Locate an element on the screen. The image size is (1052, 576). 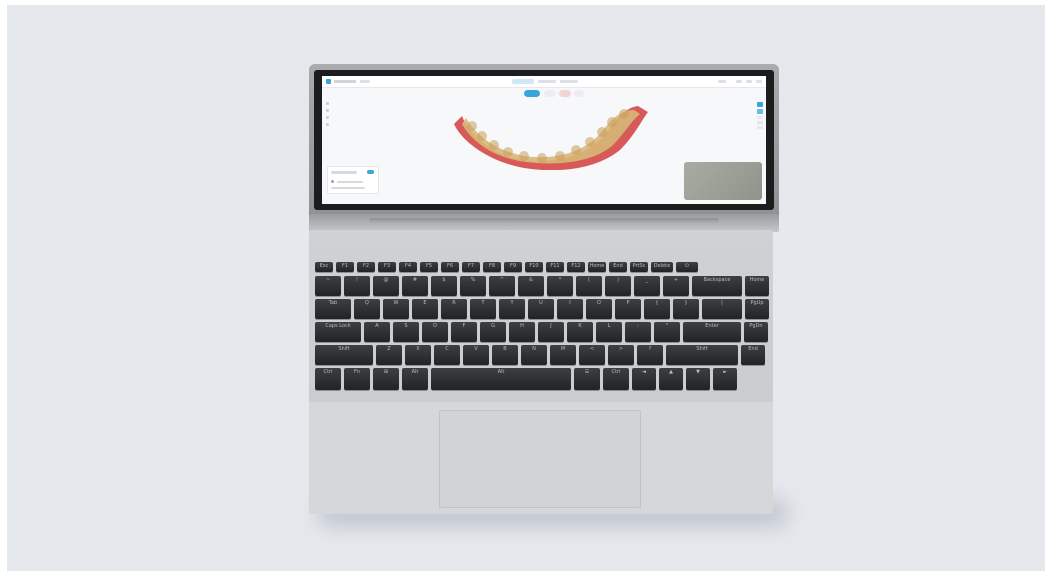
key: Esc is located at coordinates (324, 267).